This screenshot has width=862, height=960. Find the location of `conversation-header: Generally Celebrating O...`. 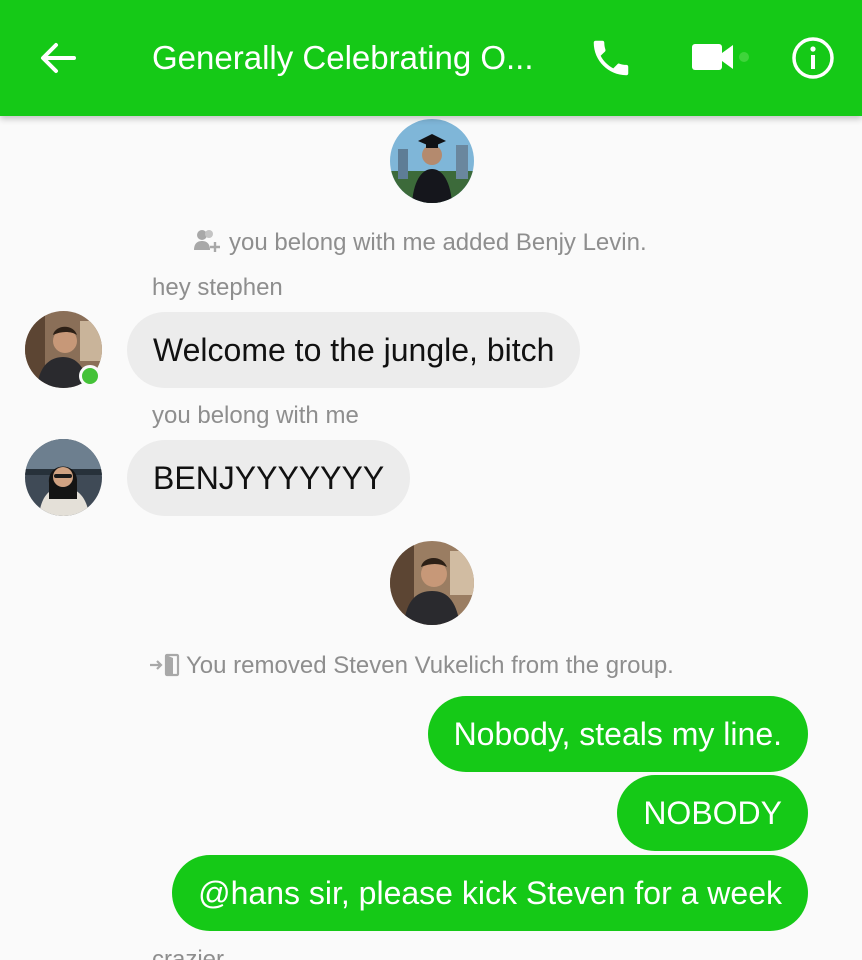

conversation-header: Generally Celebrating O... is located at coordinates (431, 58).